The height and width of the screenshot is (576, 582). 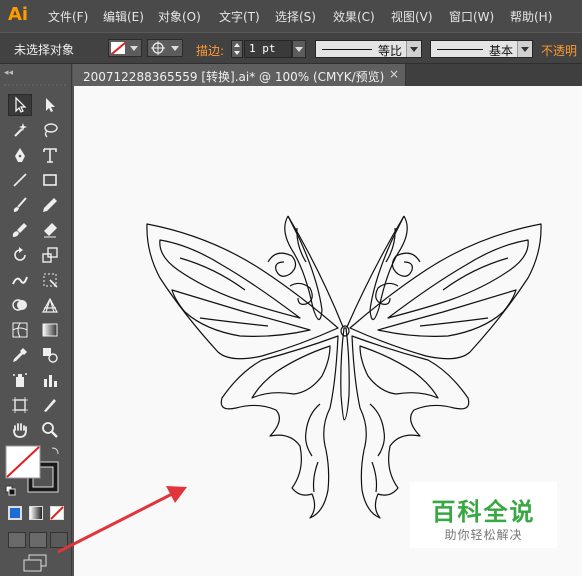 I want to click on stroke-swatch-dropdown, so click(x=165, y=48).